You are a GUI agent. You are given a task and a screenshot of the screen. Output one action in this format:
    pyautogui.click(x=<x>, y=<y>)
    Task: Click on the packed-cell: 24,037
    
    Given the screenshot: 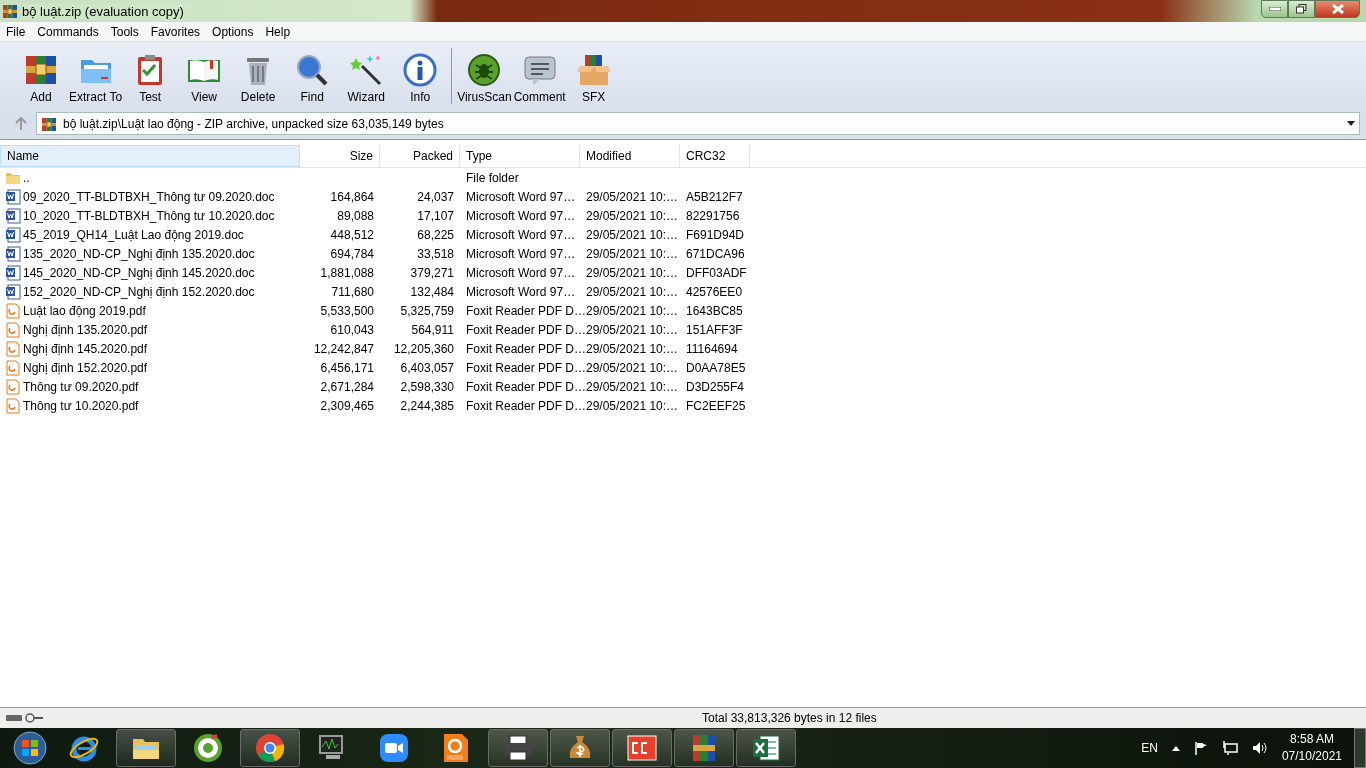 What is the action you would take?
    pyautogui.click(x=435, y=196)
    